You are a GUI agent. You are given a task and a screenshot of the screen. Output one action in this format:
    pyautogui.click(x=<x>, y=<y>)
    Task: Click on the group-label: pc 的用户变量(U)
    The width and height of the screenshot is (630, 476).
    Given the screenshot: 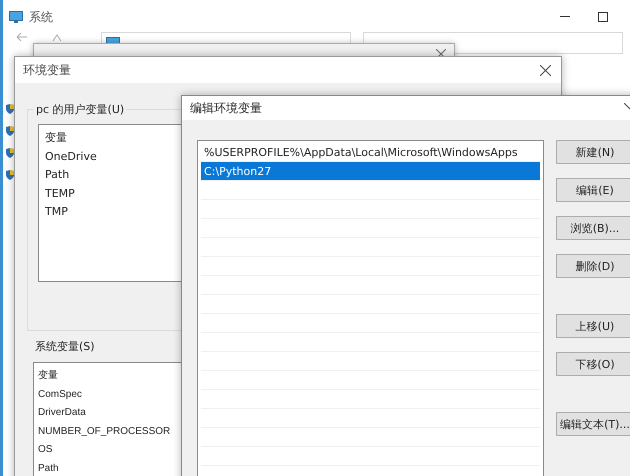 What is the action you would take?
    pyautogui.click(x=80, y=109)
    